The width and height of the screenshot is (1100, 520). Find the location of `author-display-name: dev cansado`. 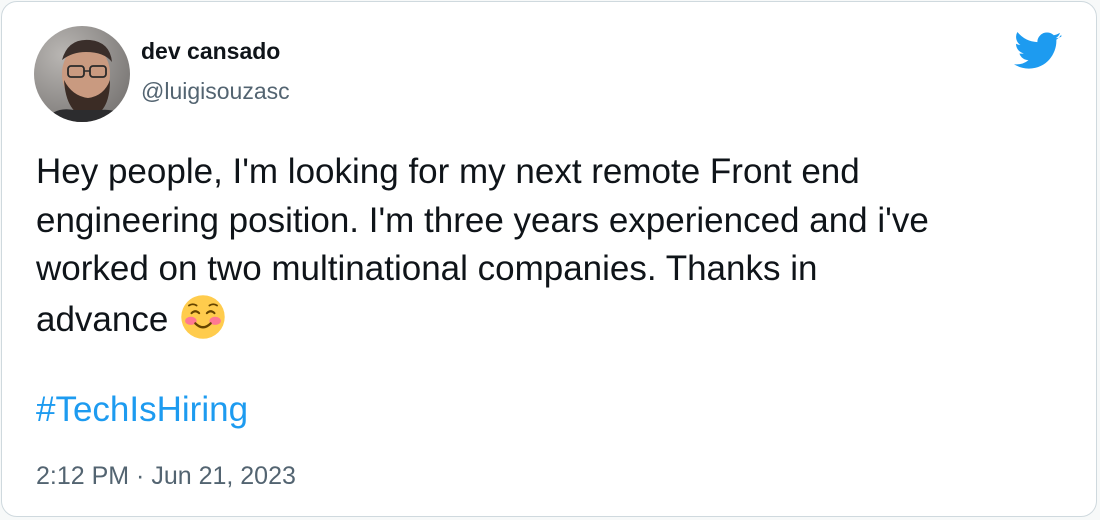

author-display-name: dev cansado is located at coordinates (215, 51).